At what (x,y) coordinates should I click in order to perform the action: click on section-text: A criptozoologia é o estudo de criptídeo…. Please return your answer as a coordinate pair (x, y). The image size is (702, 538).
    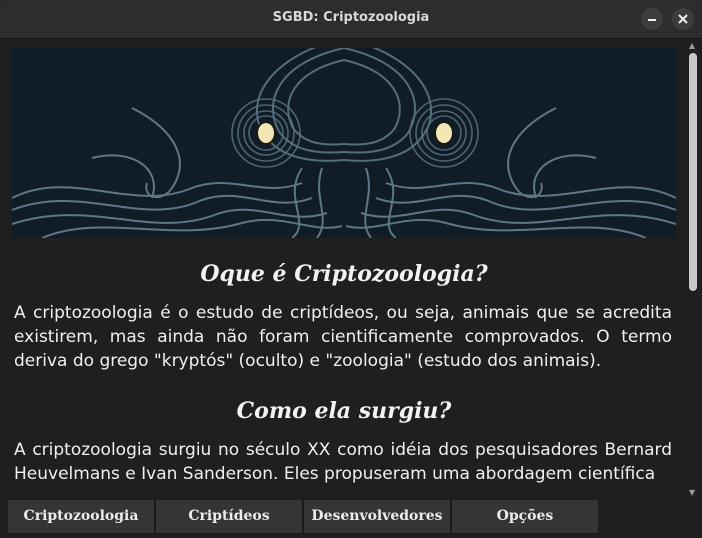
    Looking at the image, I should click on (343, 337).